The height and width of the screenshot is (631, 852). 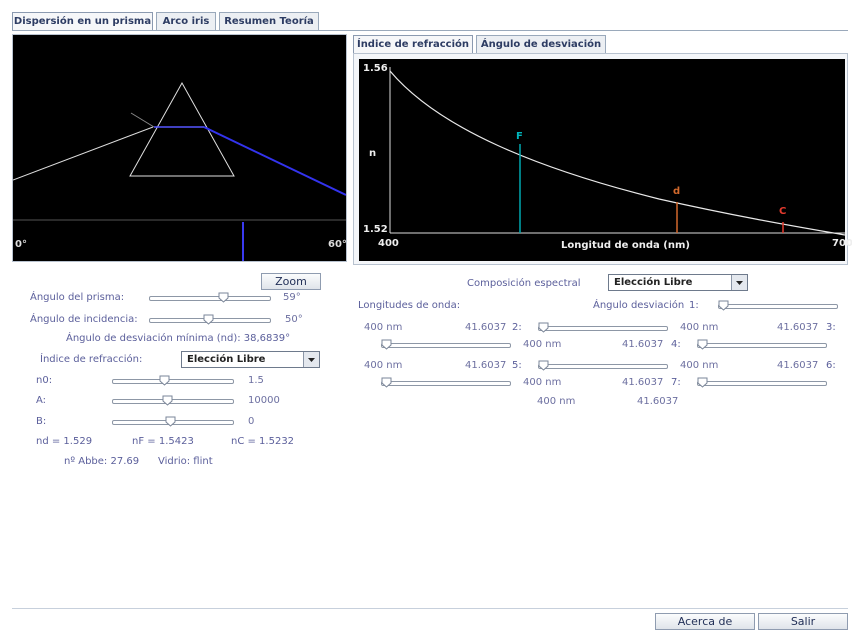 What do you see at coordinates (783, 211) in the screenshot?
I see `marker-C-label: C` at bounding box center [783, 211].